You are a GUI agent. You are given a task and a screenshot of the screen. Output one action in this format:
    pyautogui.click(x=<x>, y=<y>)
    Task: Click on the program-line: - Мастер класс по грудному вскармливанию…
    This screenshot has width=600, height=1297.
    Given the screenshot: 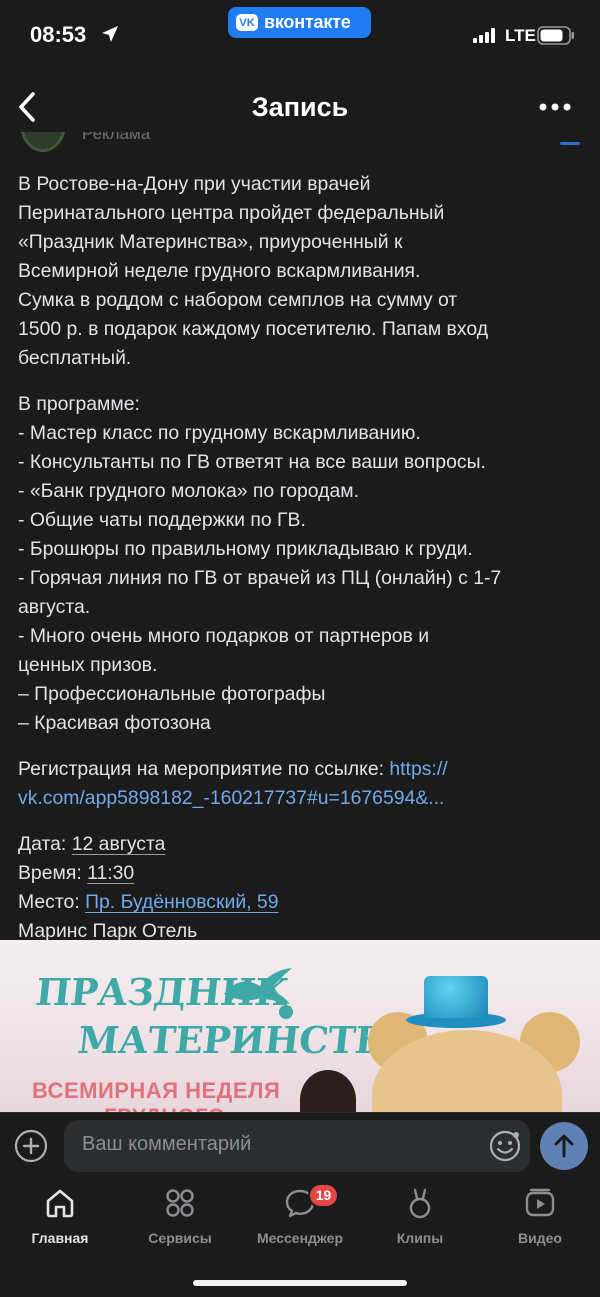 What is the action you would take?
    pyautogui.click(x=219, y=433)
    